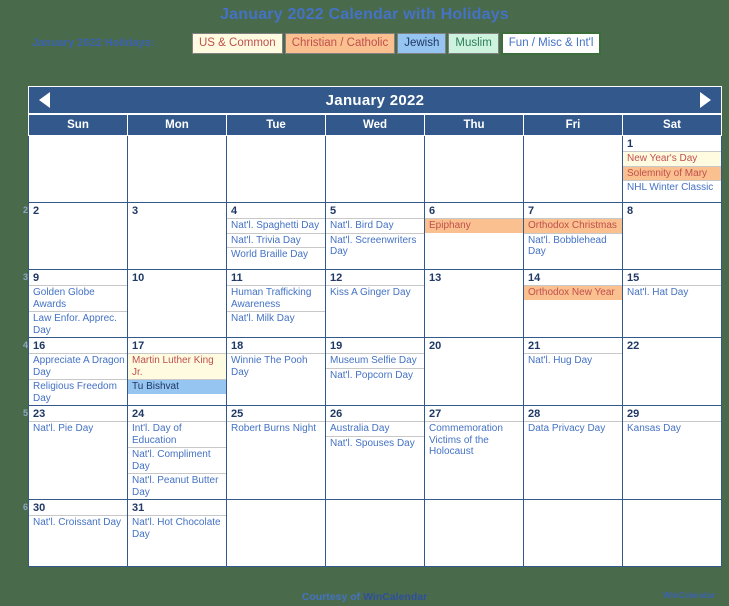 The width and height of the screenshot is (729, 606). Describe the element at coordinates (177, 486) in the screenshot. I see `calendar-event: Nat'l. Peanut Butter Day` at that location.